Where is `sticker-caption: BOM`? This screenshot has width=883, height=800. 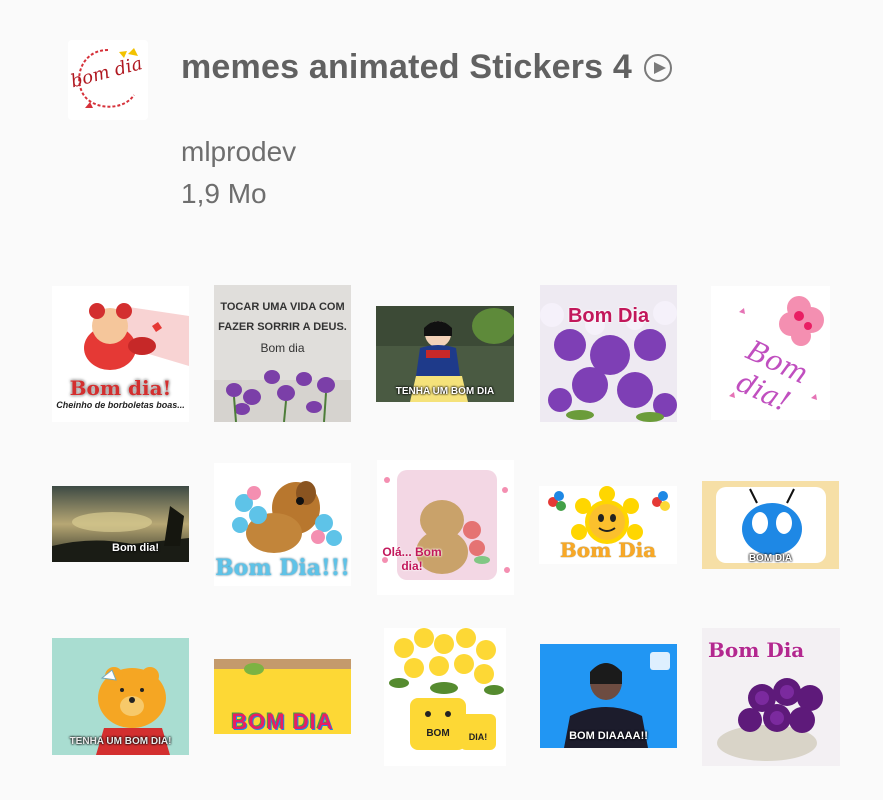 sticker-caption: BOM is located at coordinates (438, 733).